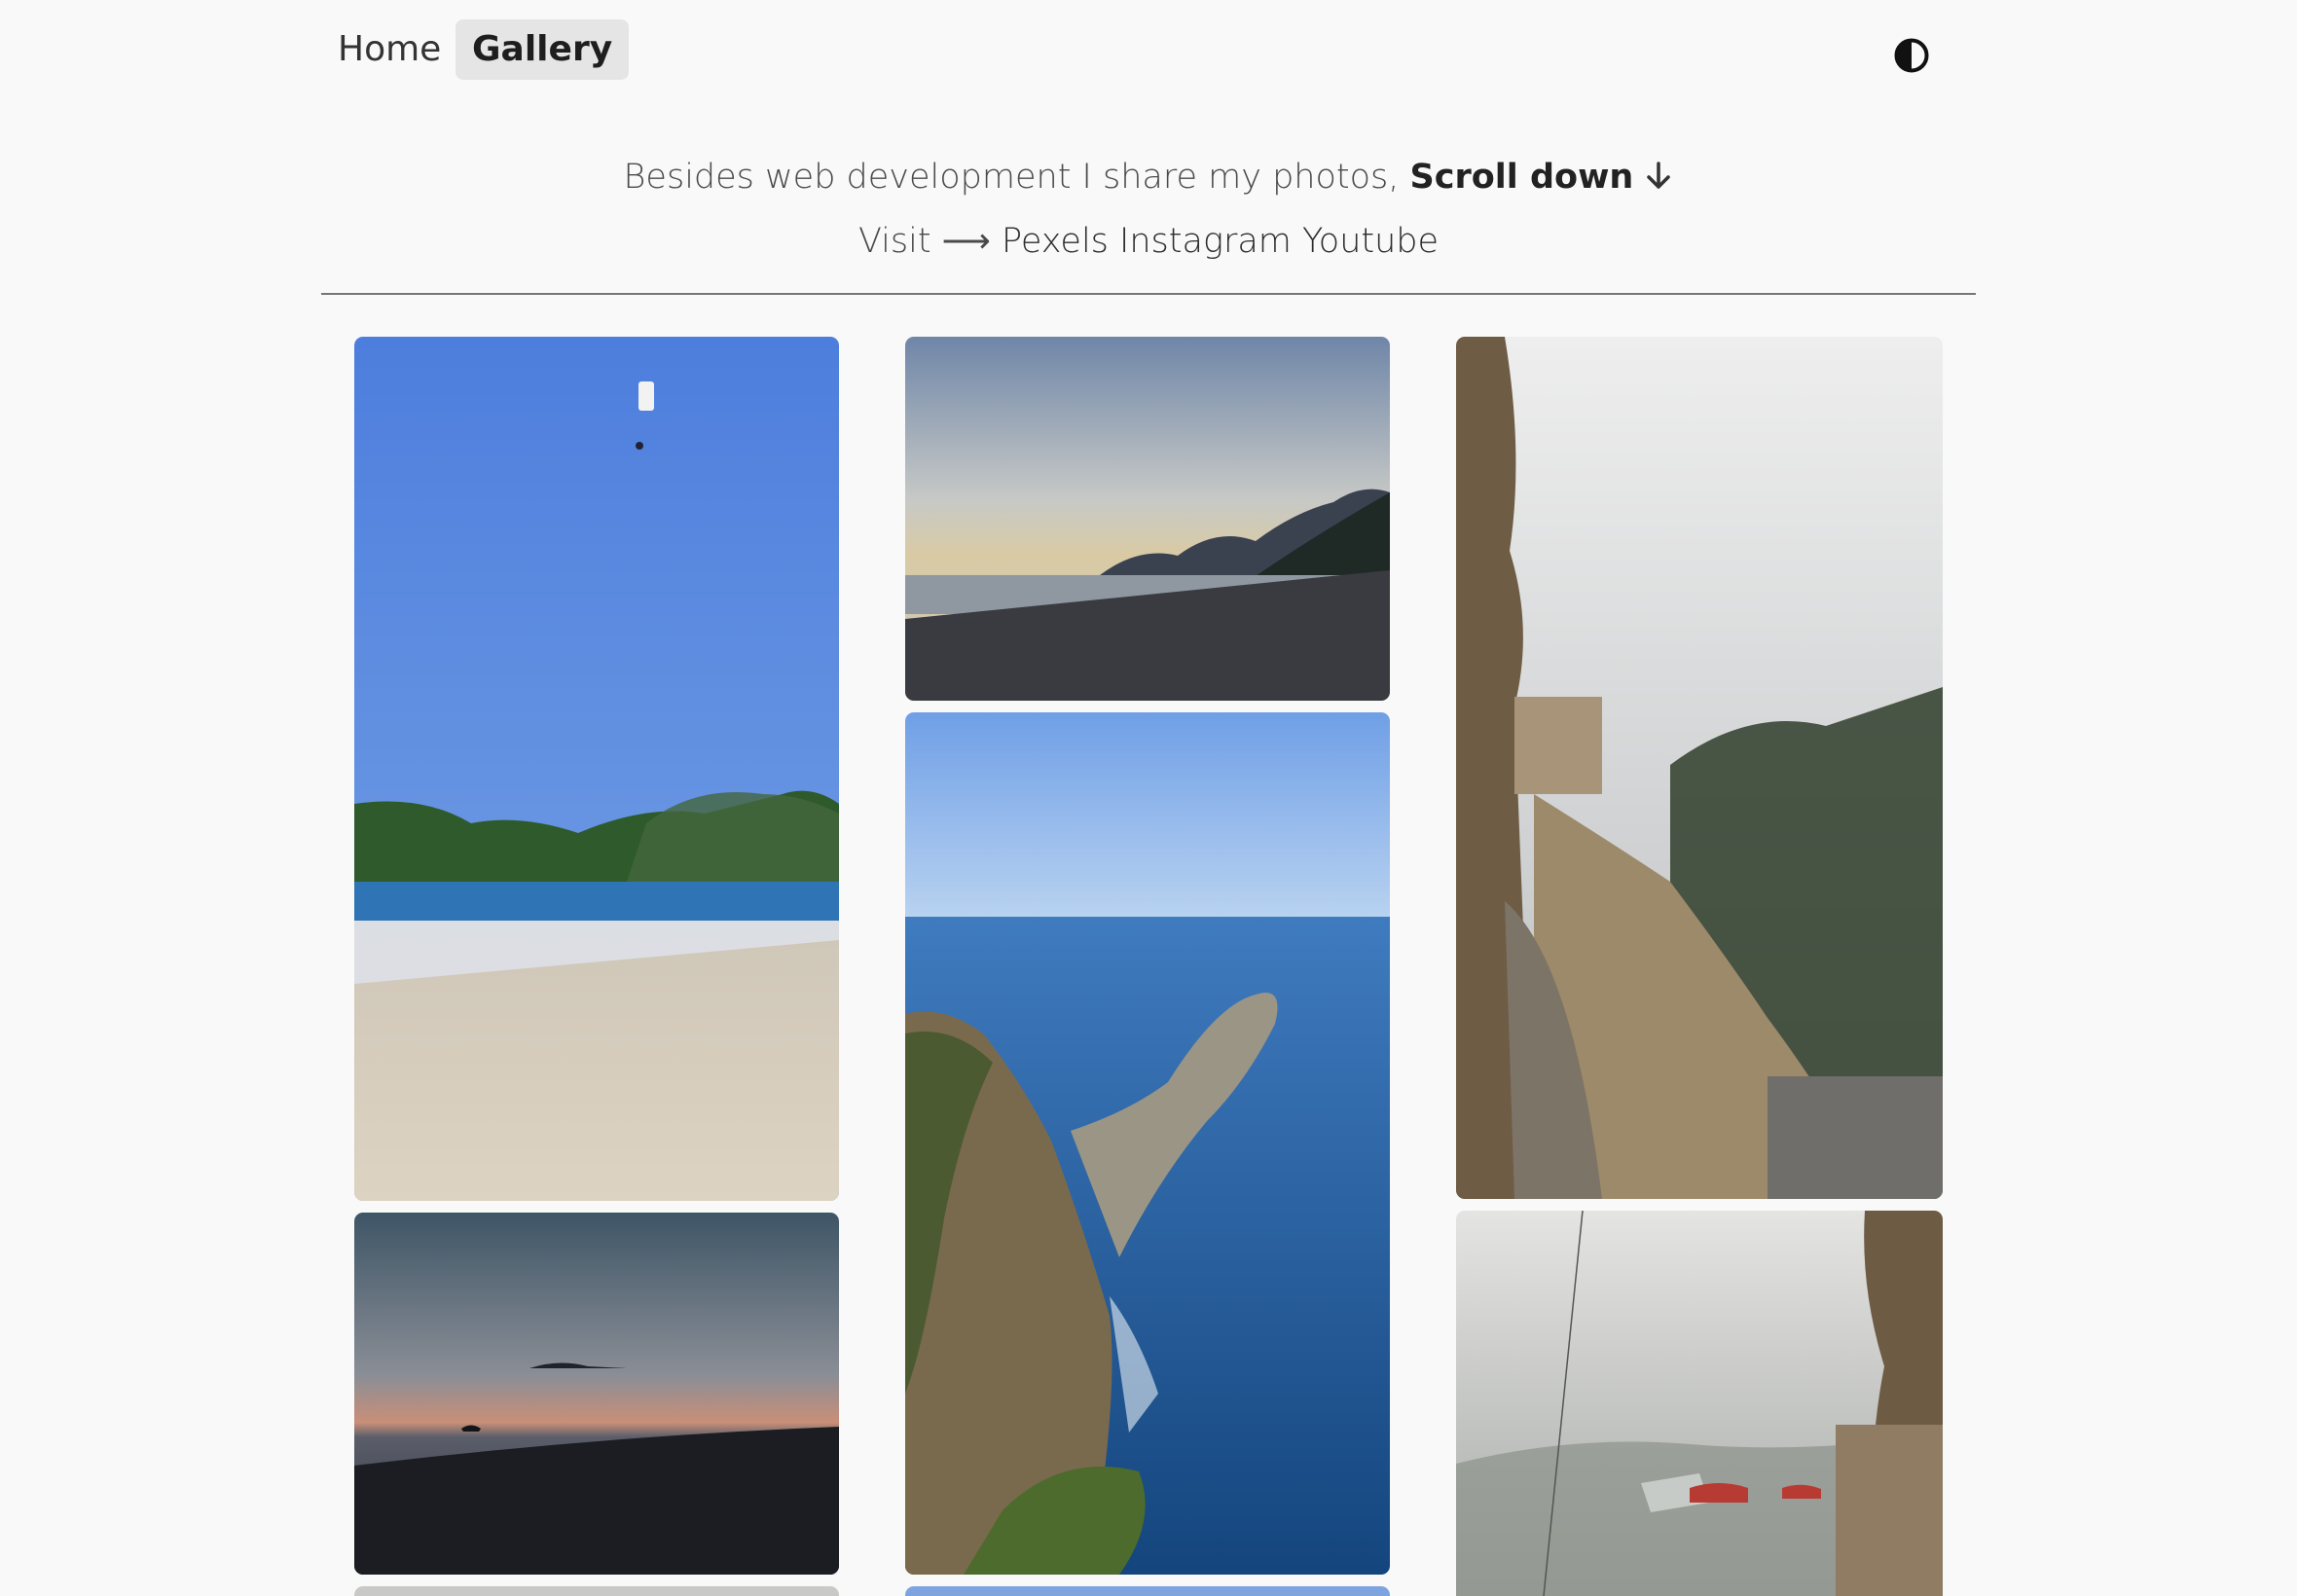 The image size is (2297, 1596). Describe the element at coordinates (389, 49) in the screenshot. I see `nav-home-link: Home` at that location.